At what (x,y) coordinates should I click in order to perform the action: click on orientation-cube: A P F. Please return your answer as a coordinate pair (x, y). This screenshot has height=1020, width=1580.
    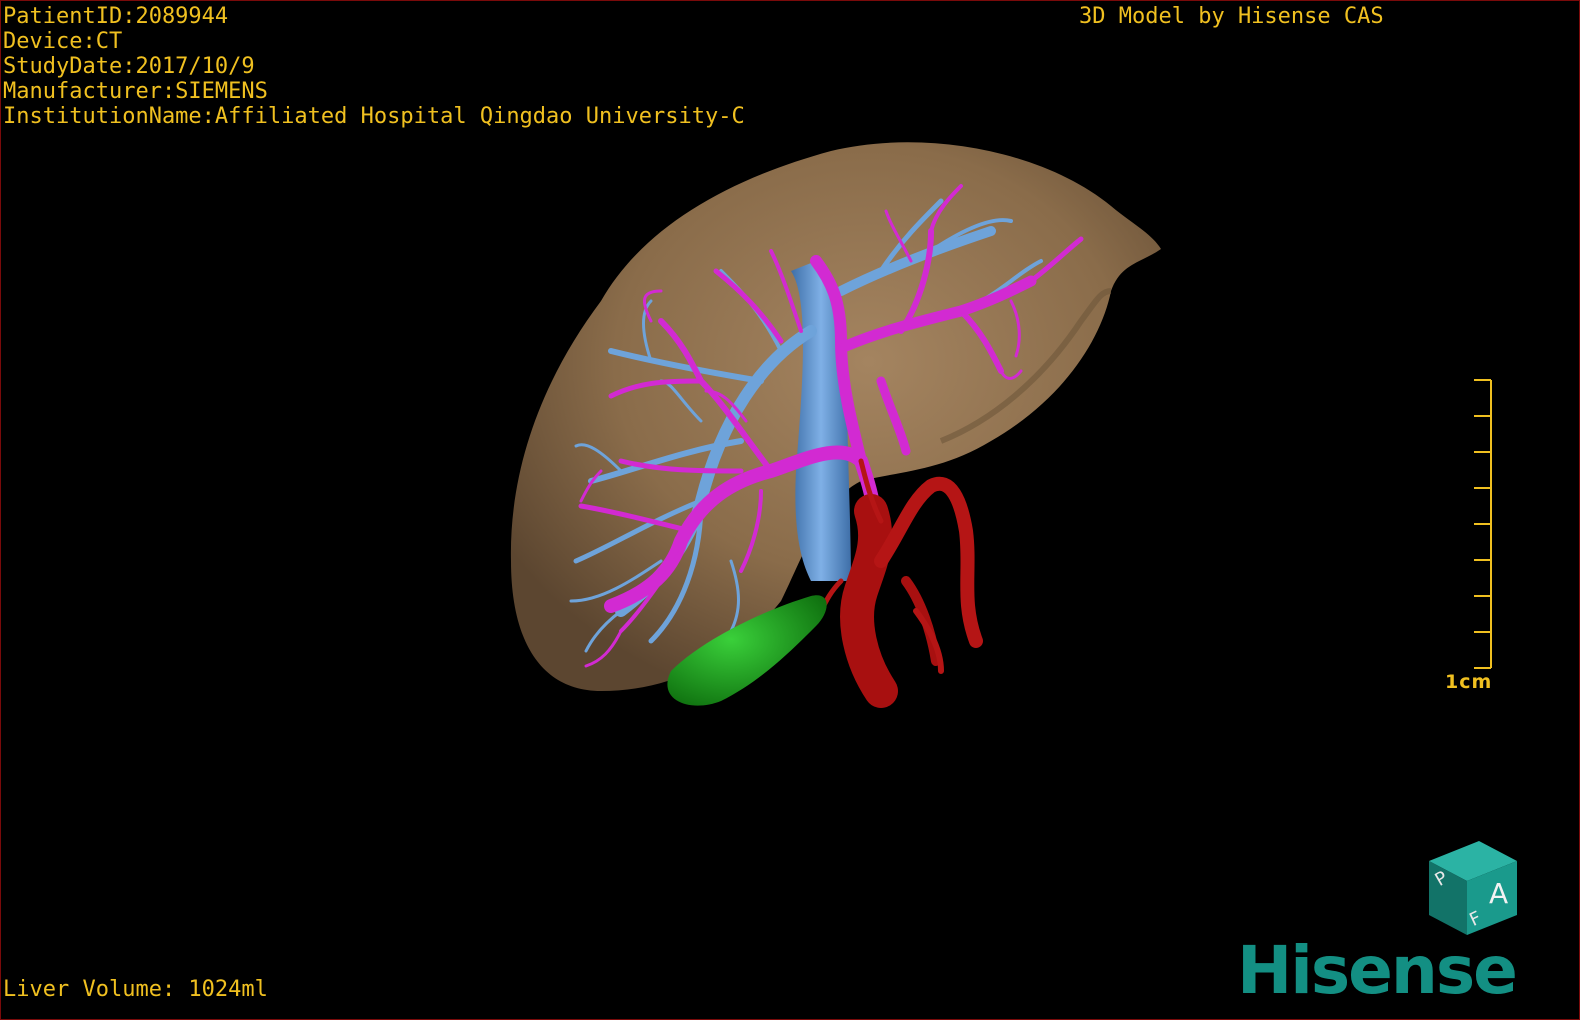
    Looking at the image, I should click on (1474, 888).